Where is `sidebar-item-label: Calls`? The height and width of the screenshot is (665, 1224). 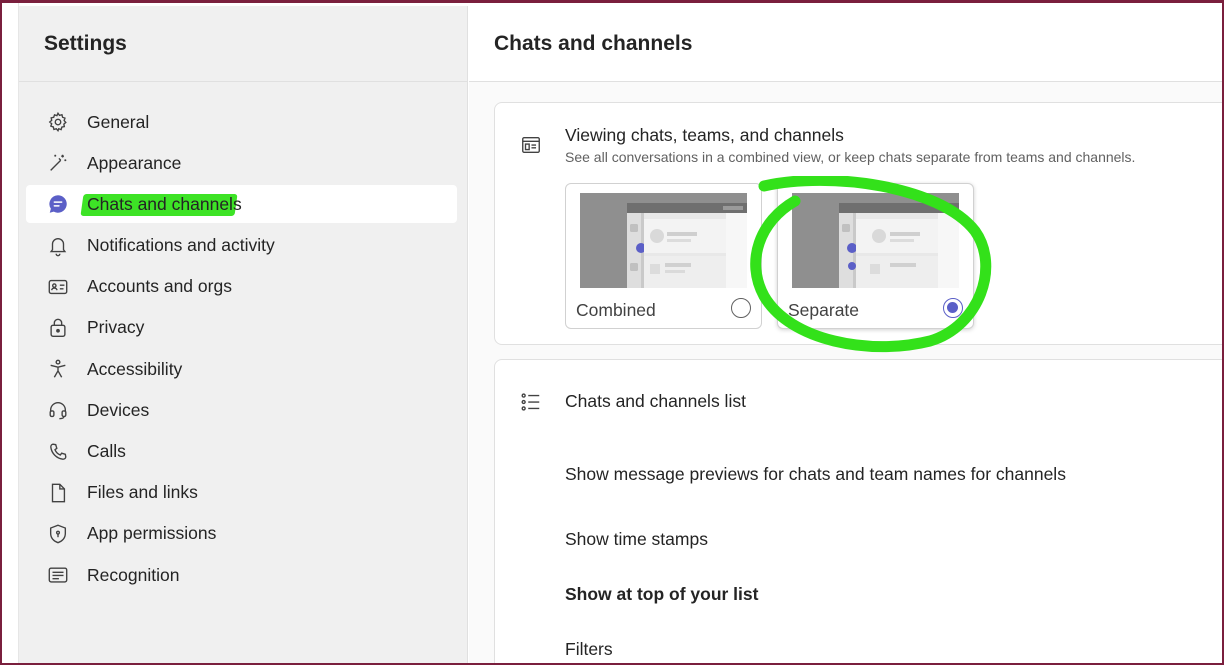
sidebar-item-label: Calls is located at coordinates (106, 451).